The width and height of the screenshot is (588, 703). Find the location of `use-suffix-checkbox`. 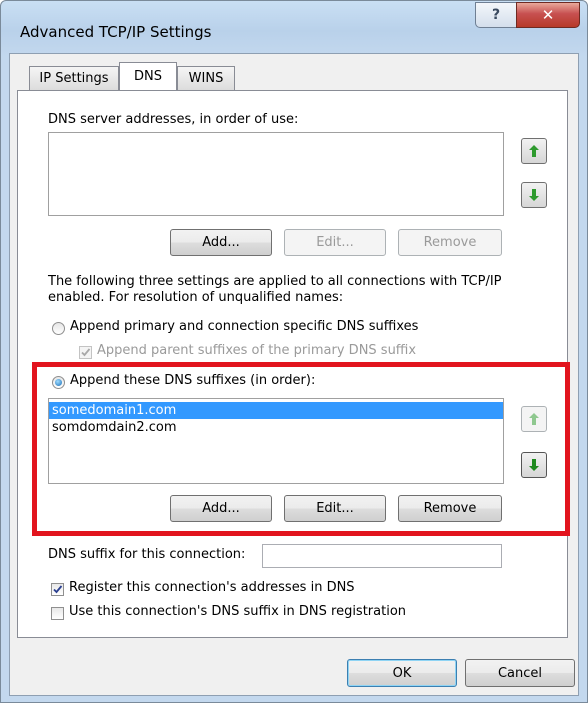

use-suffix-checkbox is located at coordinates (57, 613).